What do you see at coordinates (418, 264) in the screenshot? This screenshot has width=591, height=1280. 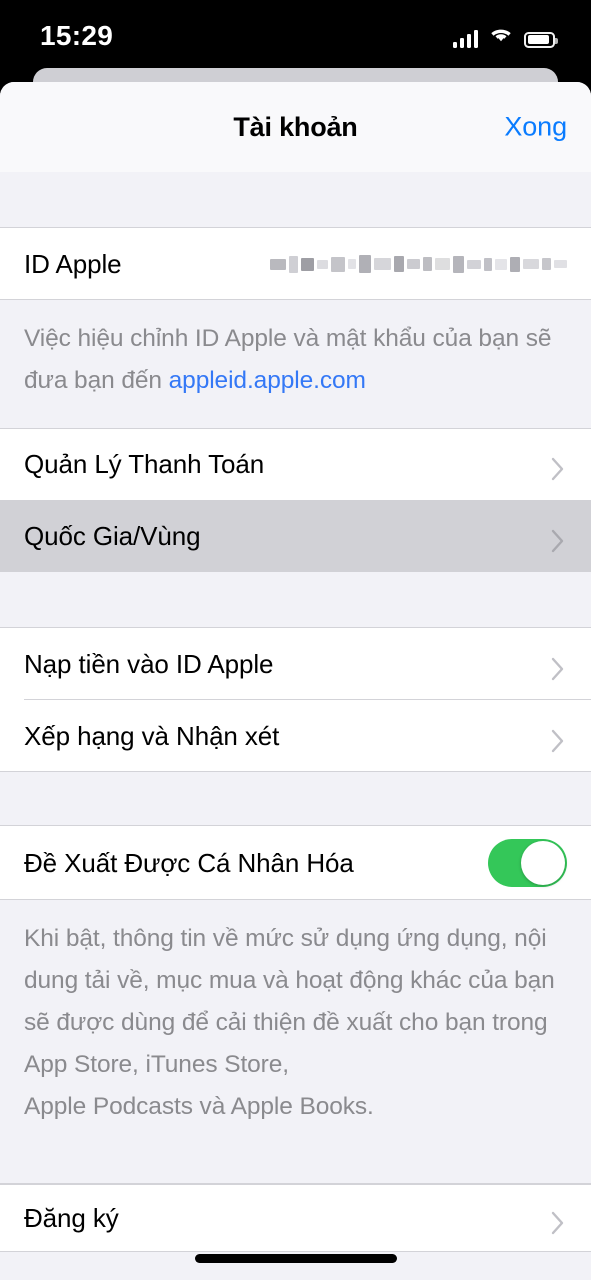 I see `redacted-apple-id-value` at bounding box center [418, 264].